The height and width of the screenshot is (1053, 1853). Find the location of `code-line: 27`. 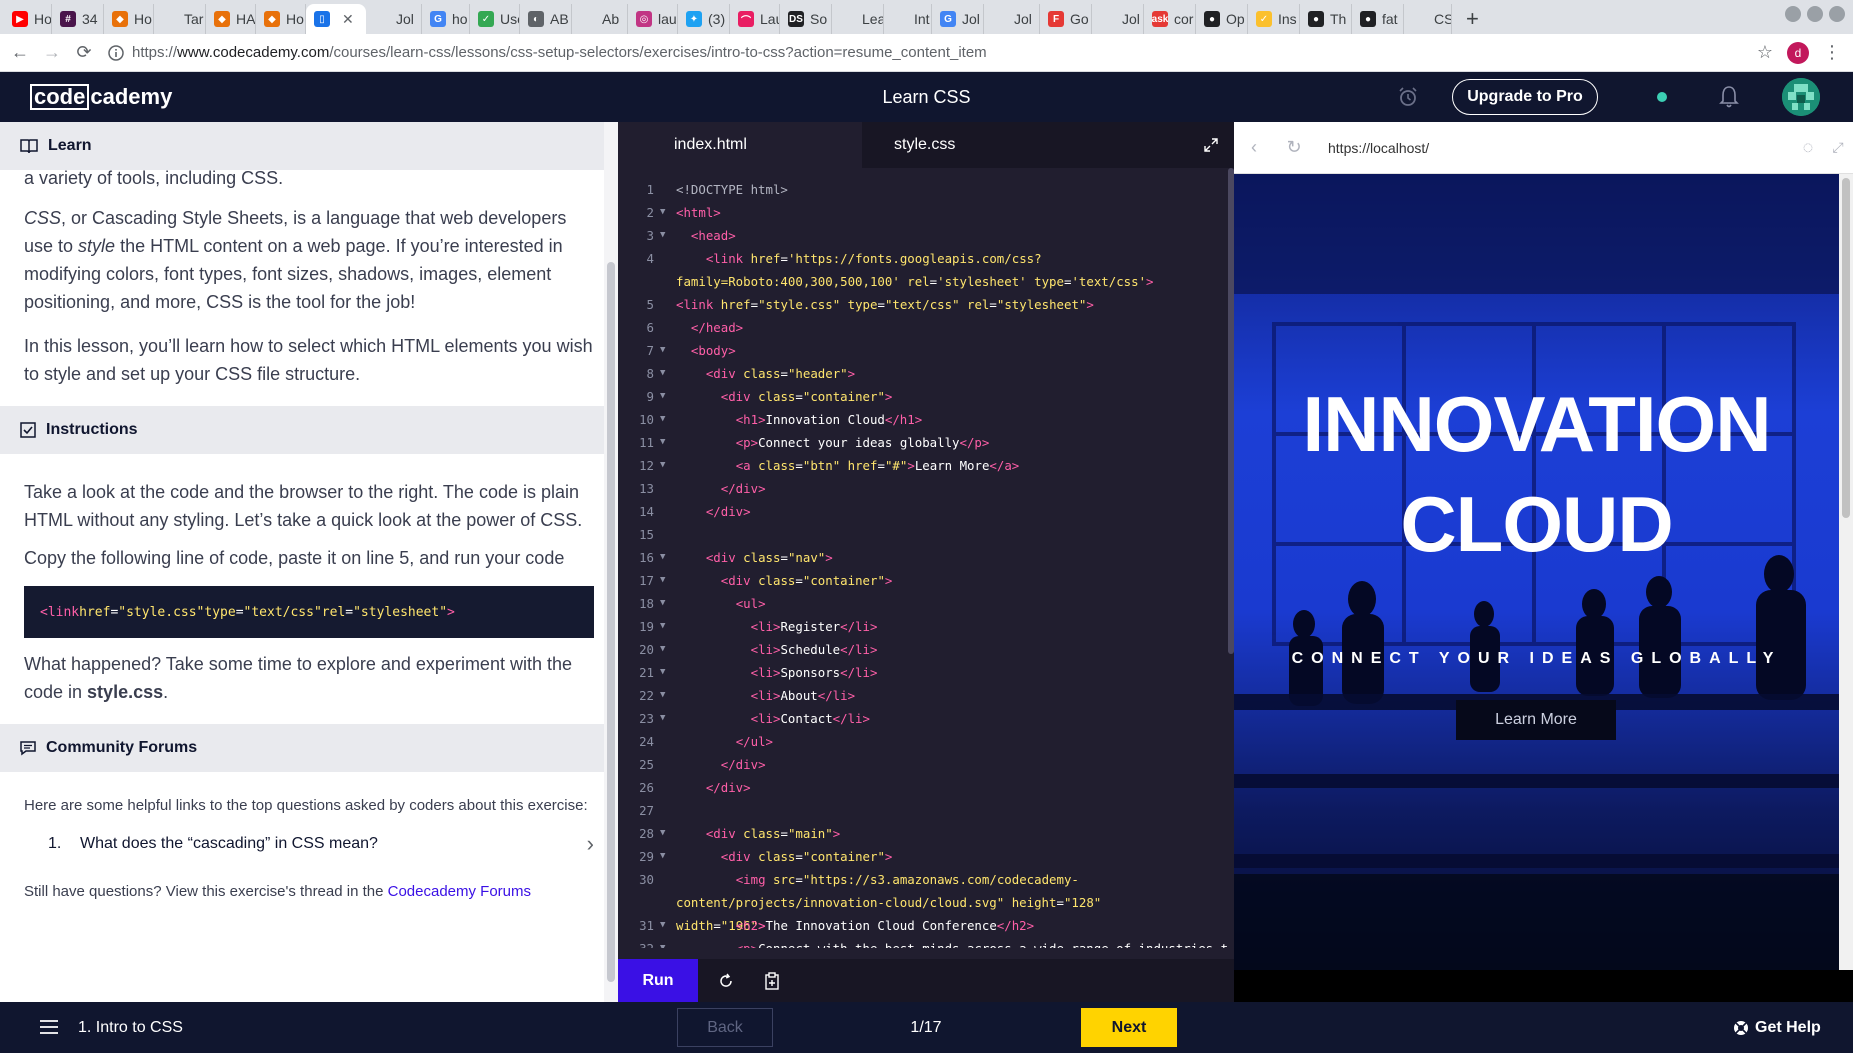

code-line: 27 is located at coordinates (923, 810).